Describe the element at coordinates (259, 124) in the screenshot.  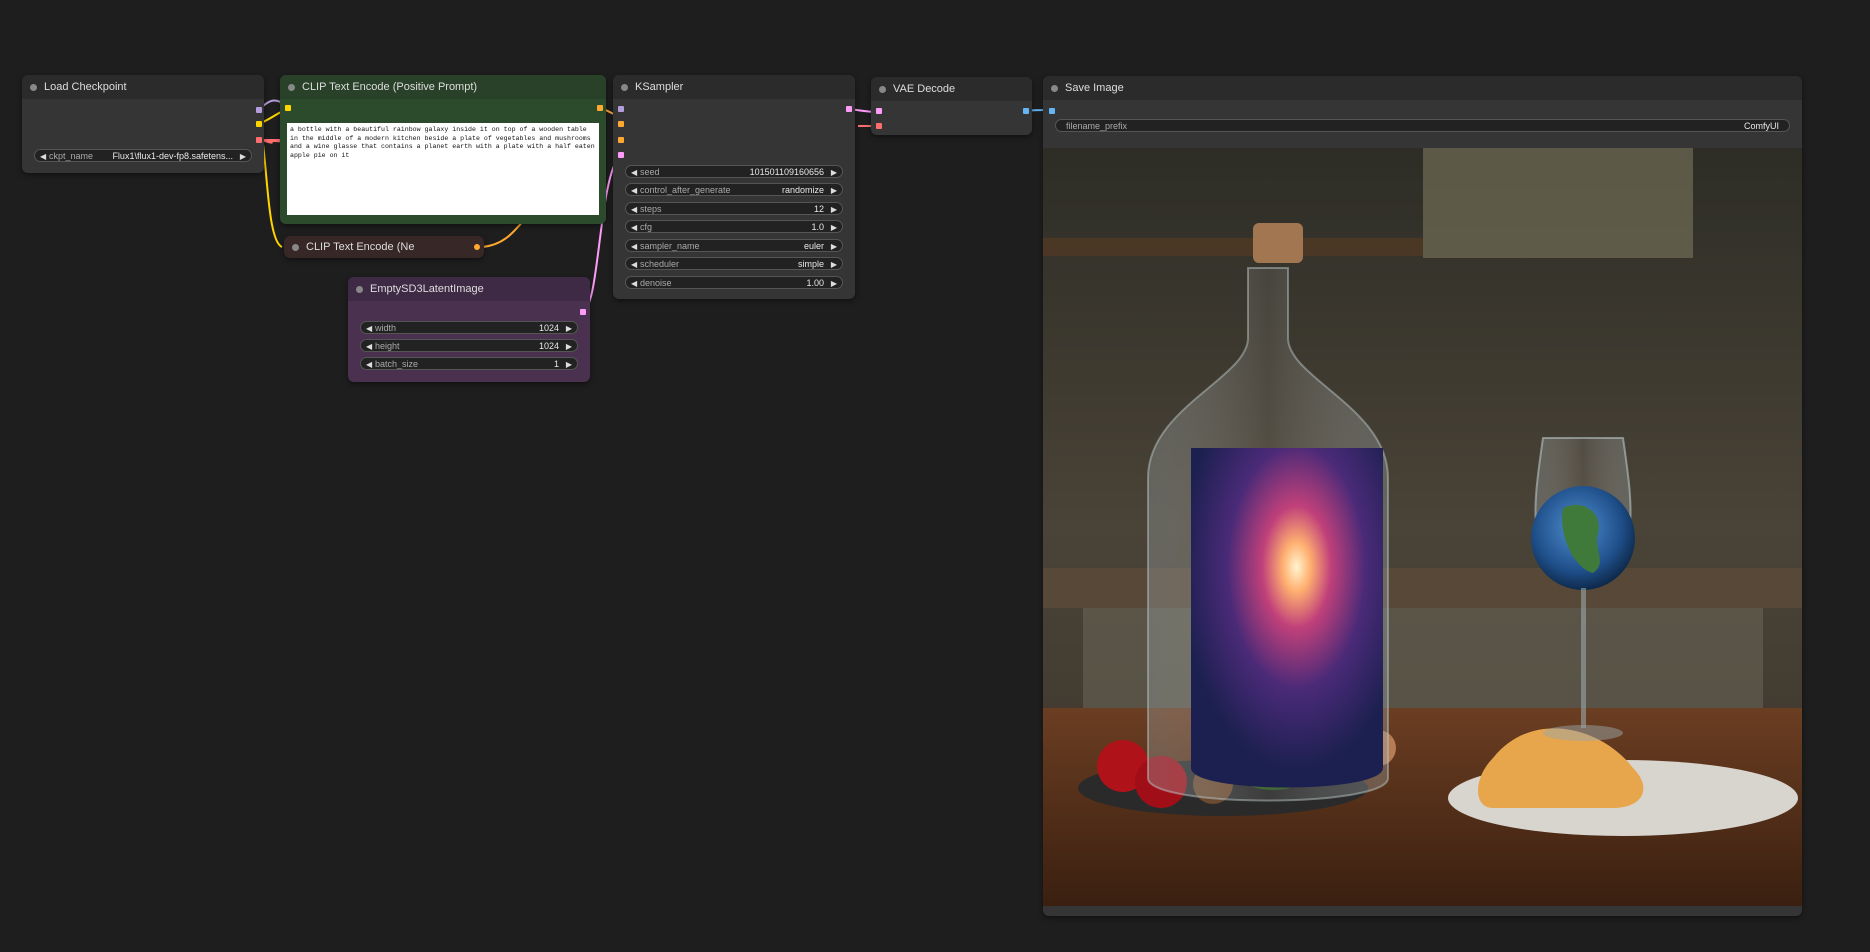
I see `clip-output-socket` at that location.